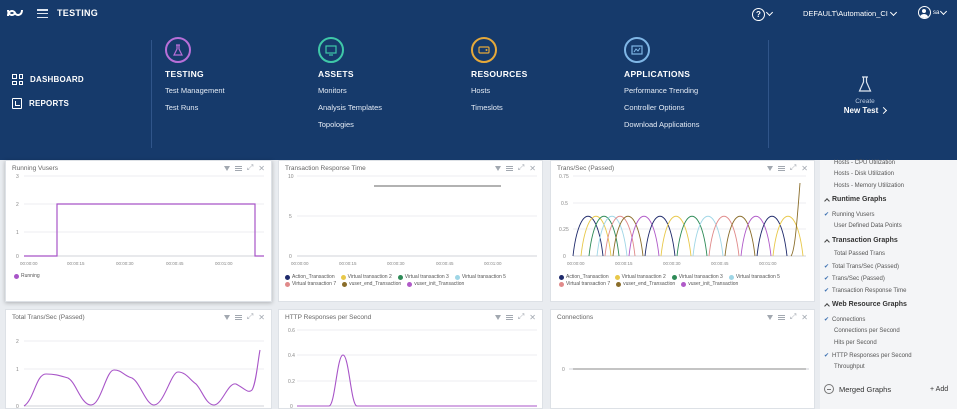 The height and width of the screenshot is (409, 957). I want to click on menu-link-timeslots: Timeslots, so click(499, 107).